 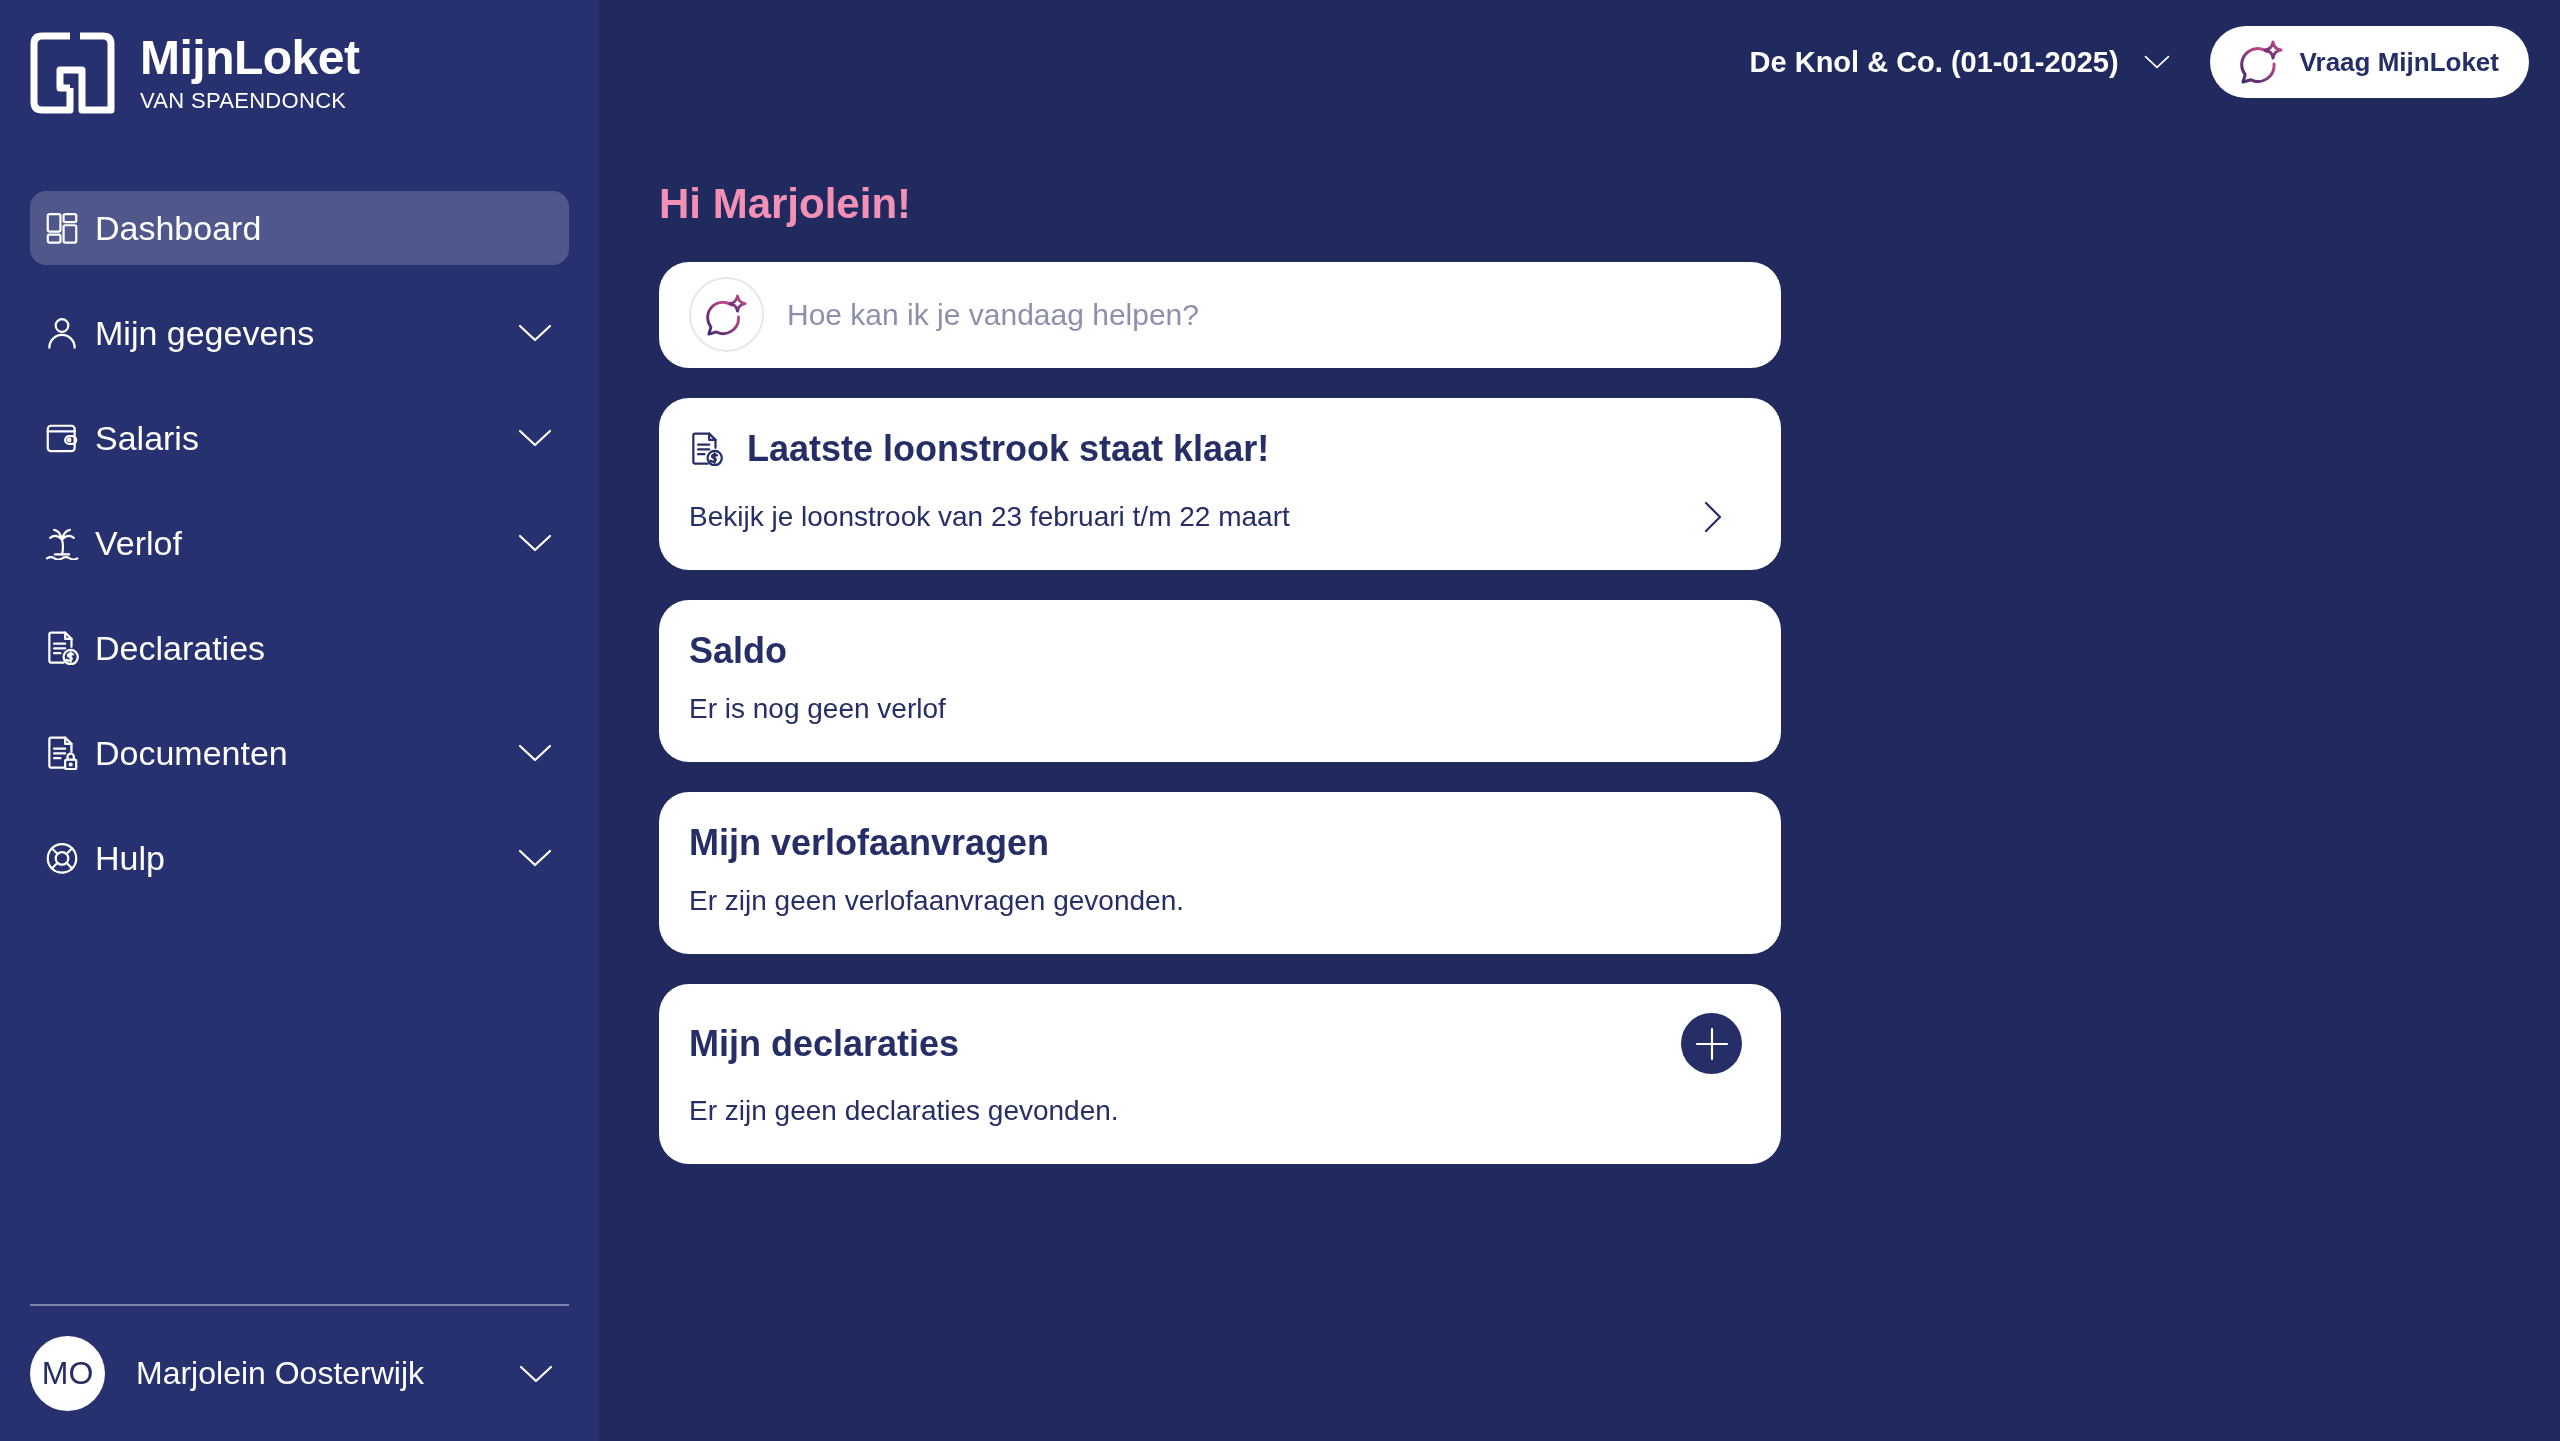 I want to click on chevron-right-icon, so click(x=1713, y=517).